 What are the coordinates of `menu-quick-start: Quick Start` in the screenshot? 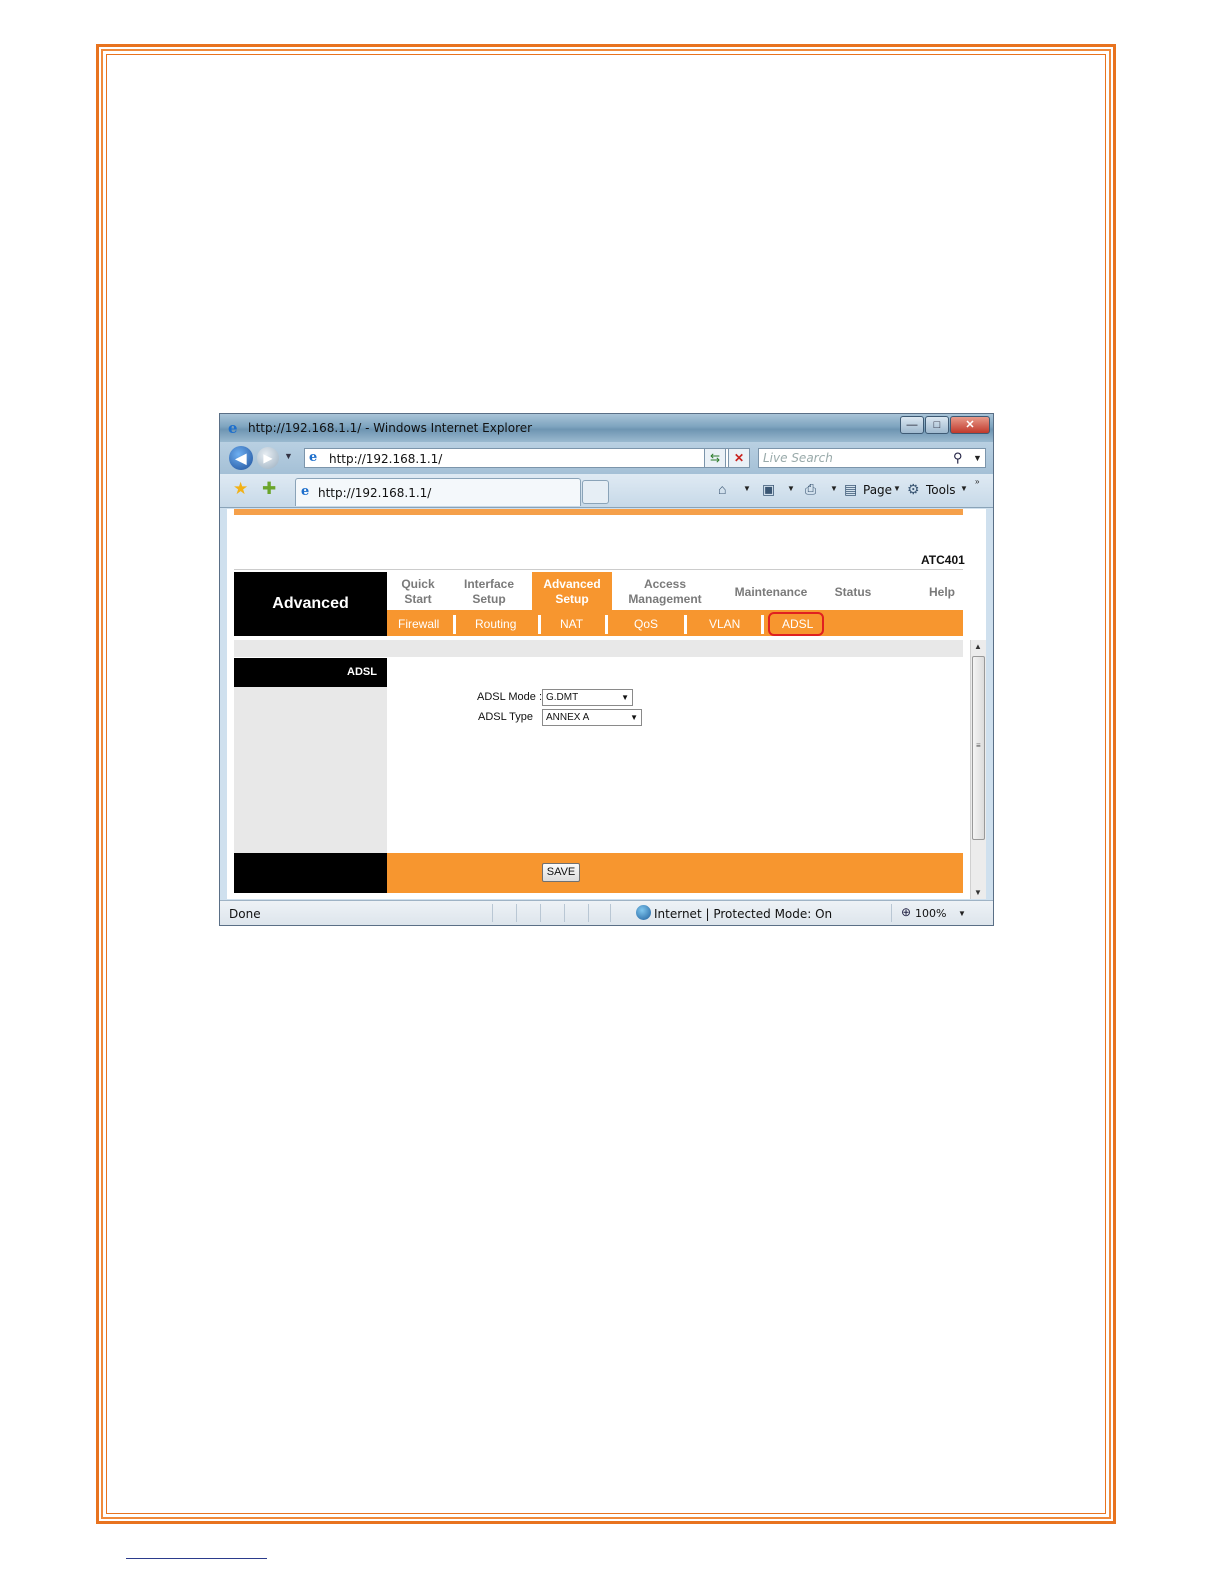 It's located at (418, 592).